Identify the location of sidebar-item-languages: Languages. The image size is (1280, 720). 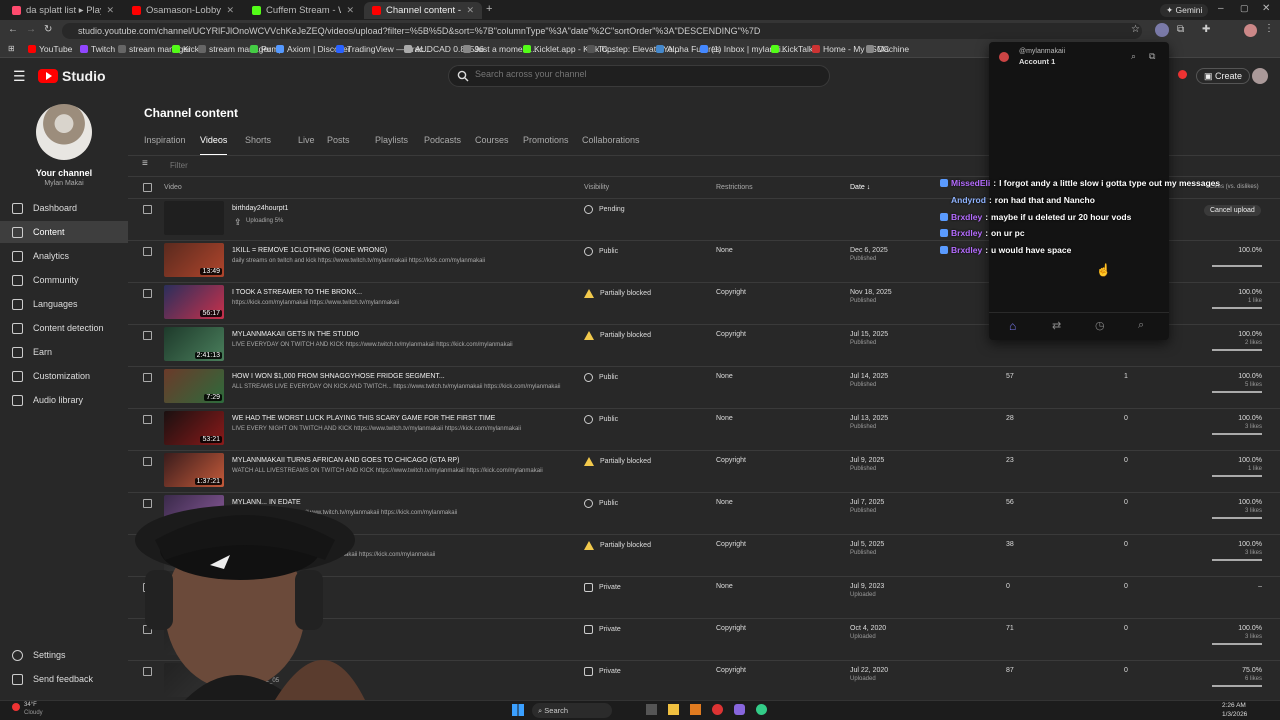
(64, 304).